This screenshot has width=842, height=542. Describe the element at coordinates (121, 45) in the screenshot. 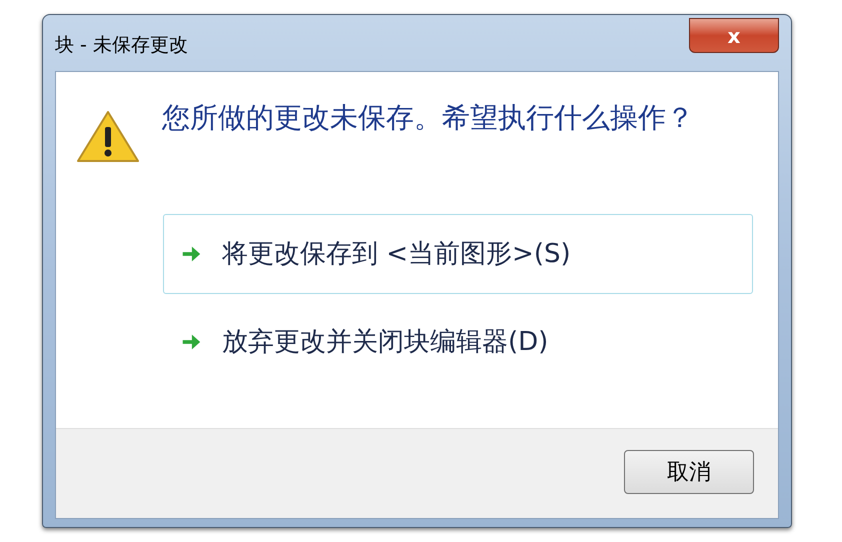

I see `window-title: 块 - 未保存更改` at that location.